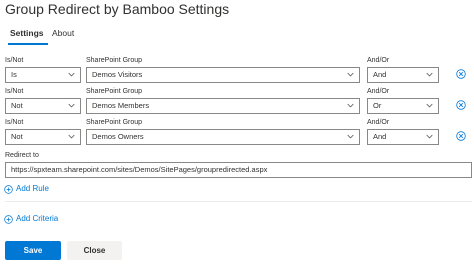 The width and height of the screenshot is (474, 267). What do you see at coordinates (63, 33) in the screenshot?
I see `tab-about: About` at bounding box center [63, 33].